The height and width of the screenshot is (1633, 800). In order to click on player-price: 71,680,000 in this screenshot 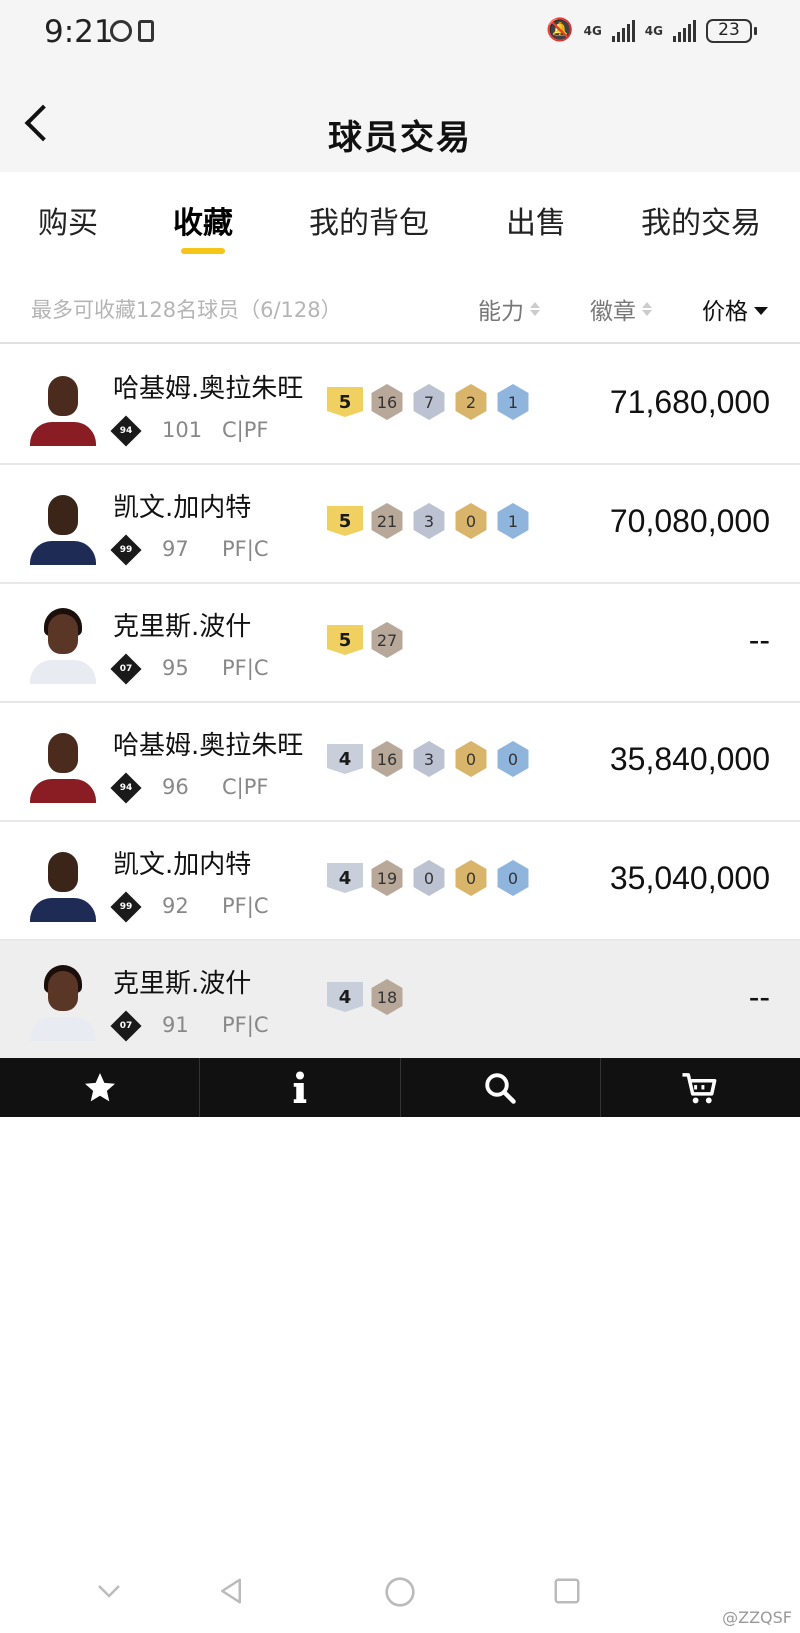, I will do `click(689, 402)`.